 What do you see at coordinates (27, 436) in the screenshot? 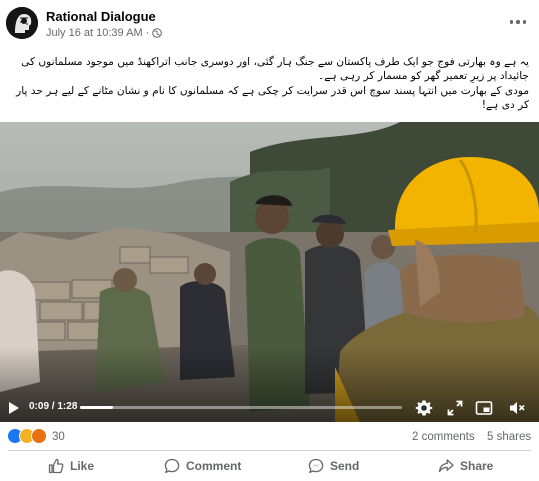
I see `reaction-icons` at bounding box center [27, 436].